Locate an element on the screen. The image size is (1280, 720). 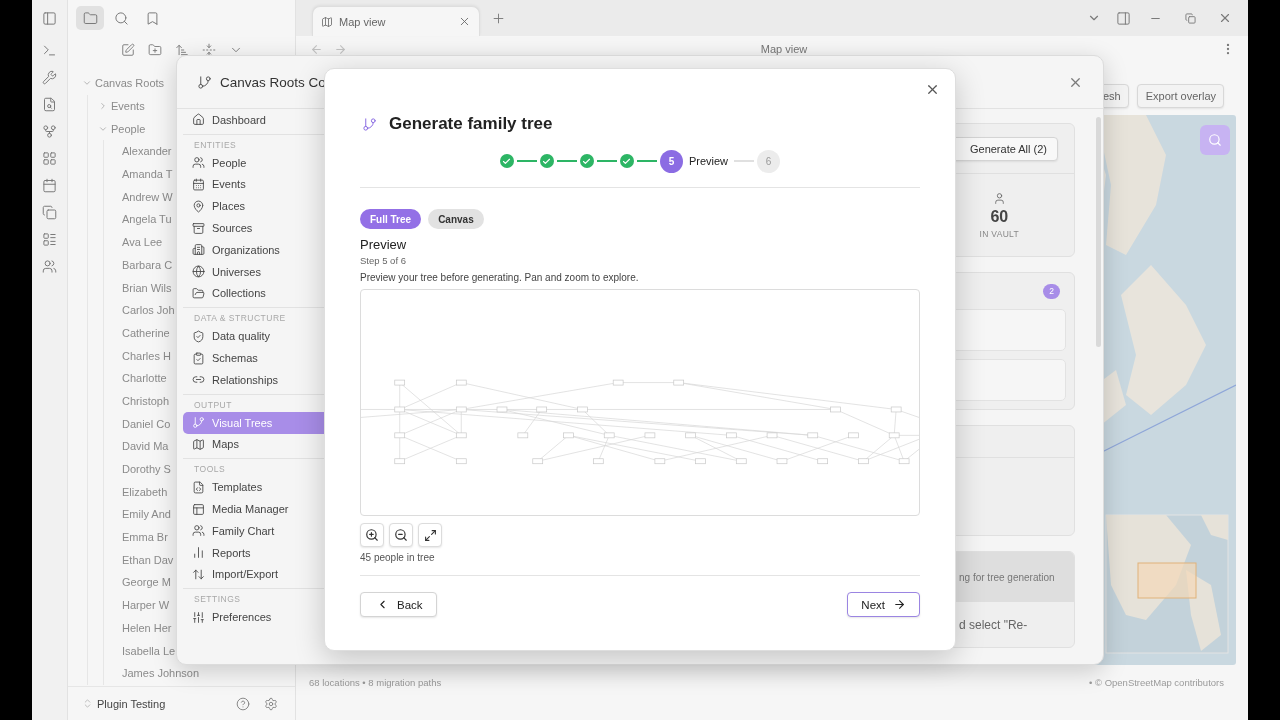
fit-view-button is located at coordinates (430, 535).